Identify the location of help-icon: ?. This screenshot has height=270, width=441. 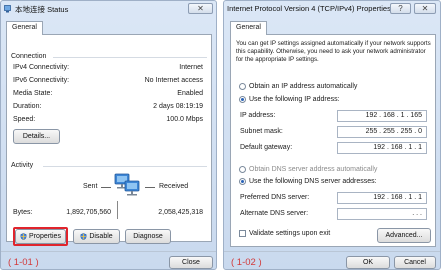
(400, 8).